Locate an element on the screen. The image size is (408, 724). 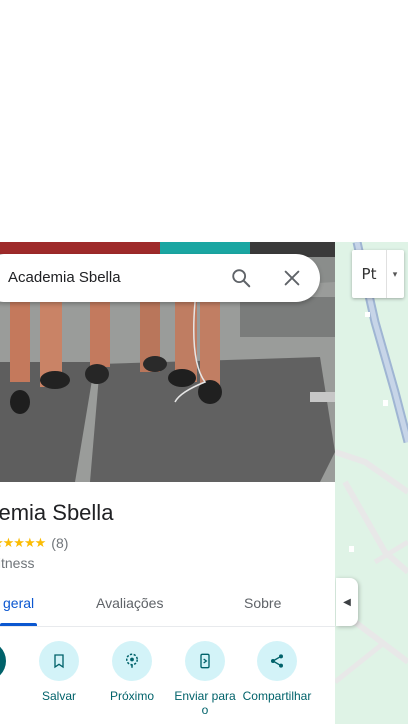
layers-button: Pt ▾ is located at coordinates (378, 274).